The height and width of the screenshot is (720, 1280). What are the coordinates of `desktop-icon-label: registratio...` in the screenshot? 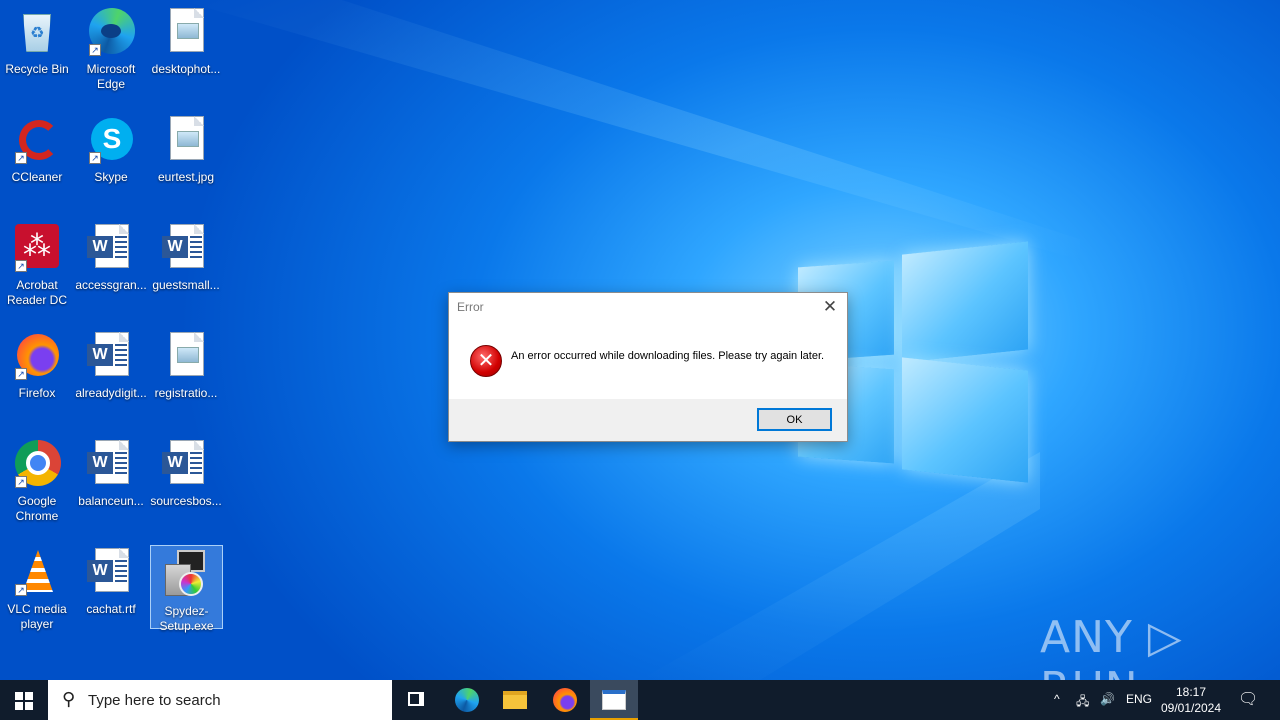 It's located at (186, 393).